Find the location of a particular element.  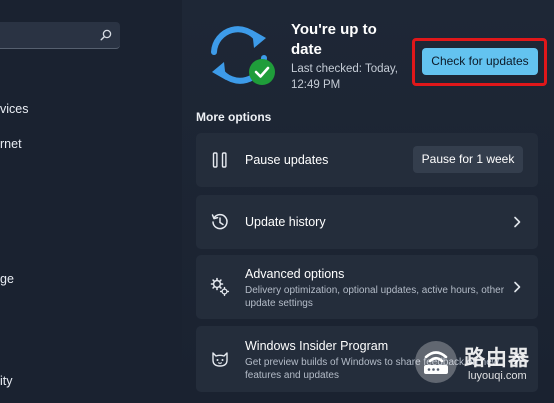

watermark-name: 路由器 is located at coordinates (497, 358).